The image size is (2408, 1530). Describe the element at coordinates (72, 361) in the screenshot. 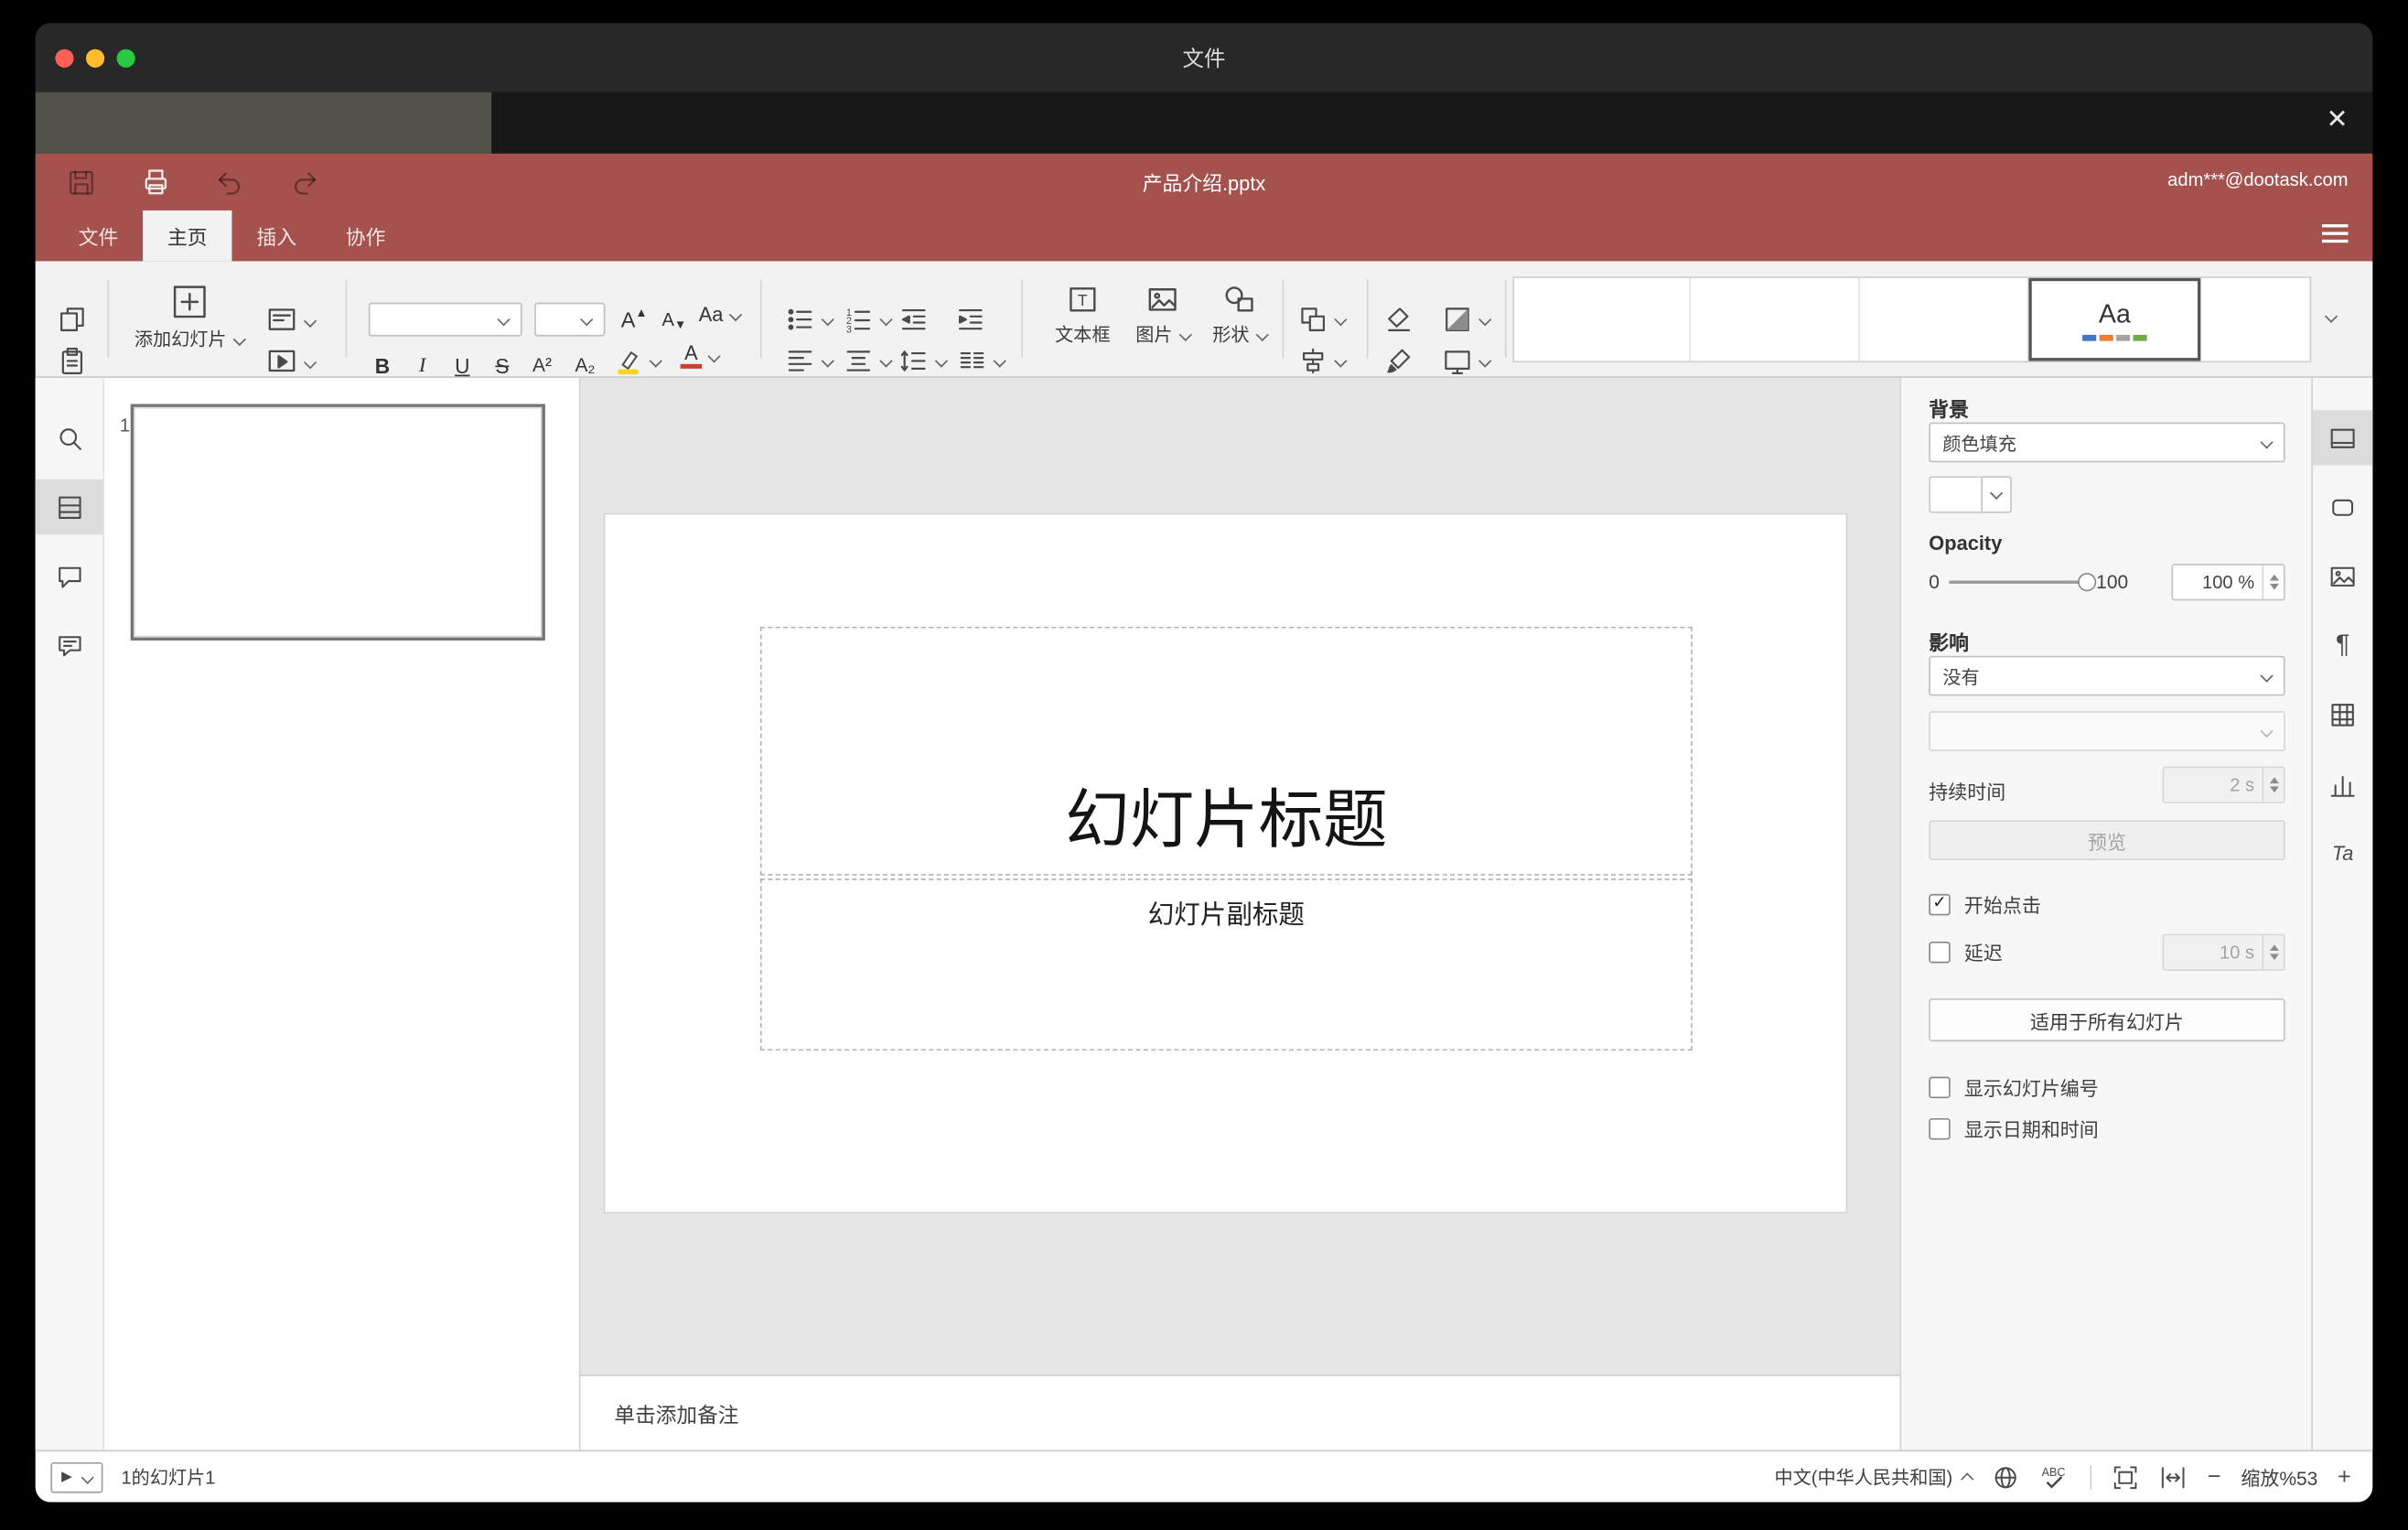

I see `paste-button` at that location.